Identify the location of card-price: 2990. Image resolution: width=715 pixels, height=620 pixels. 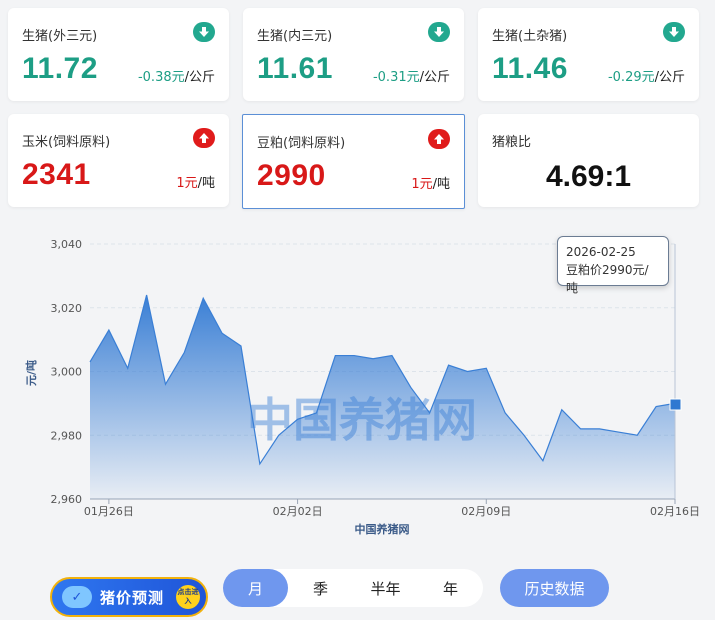
(291, 175).